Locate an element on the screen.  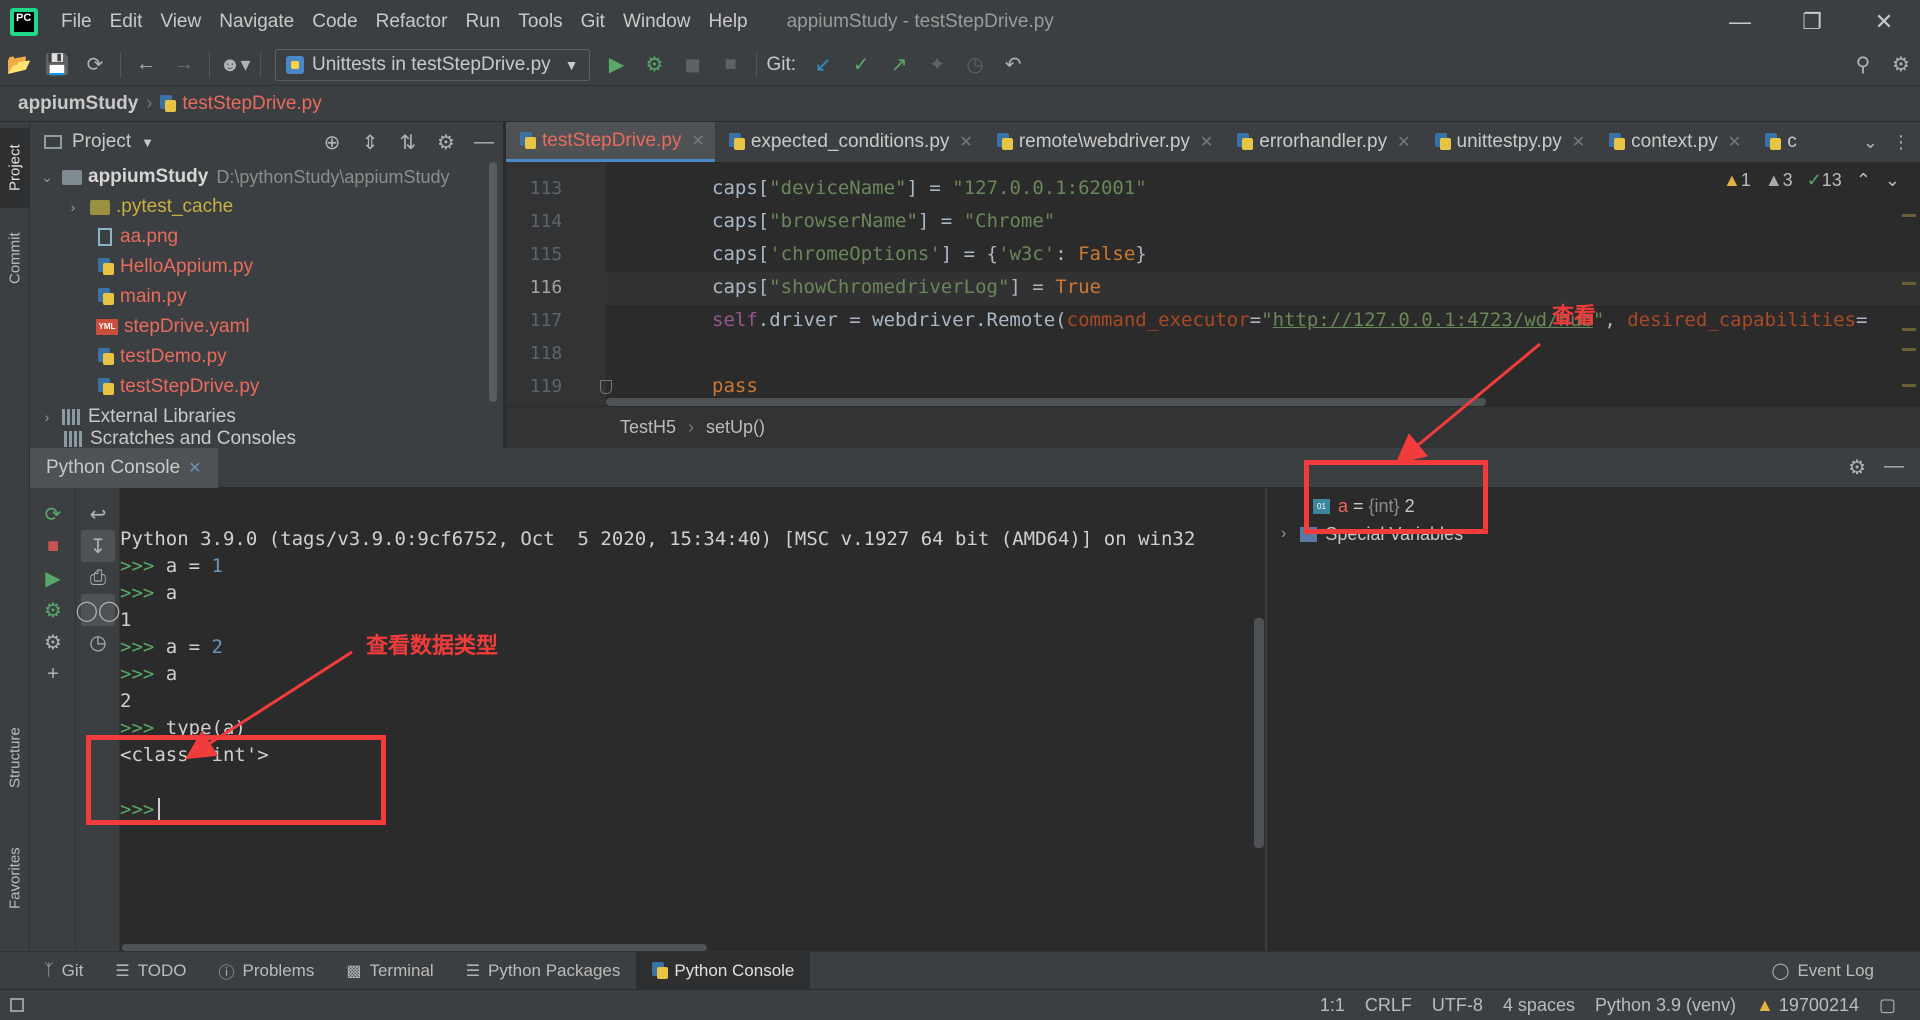
annotation-arrow-type is located at coordinates (268, 705).